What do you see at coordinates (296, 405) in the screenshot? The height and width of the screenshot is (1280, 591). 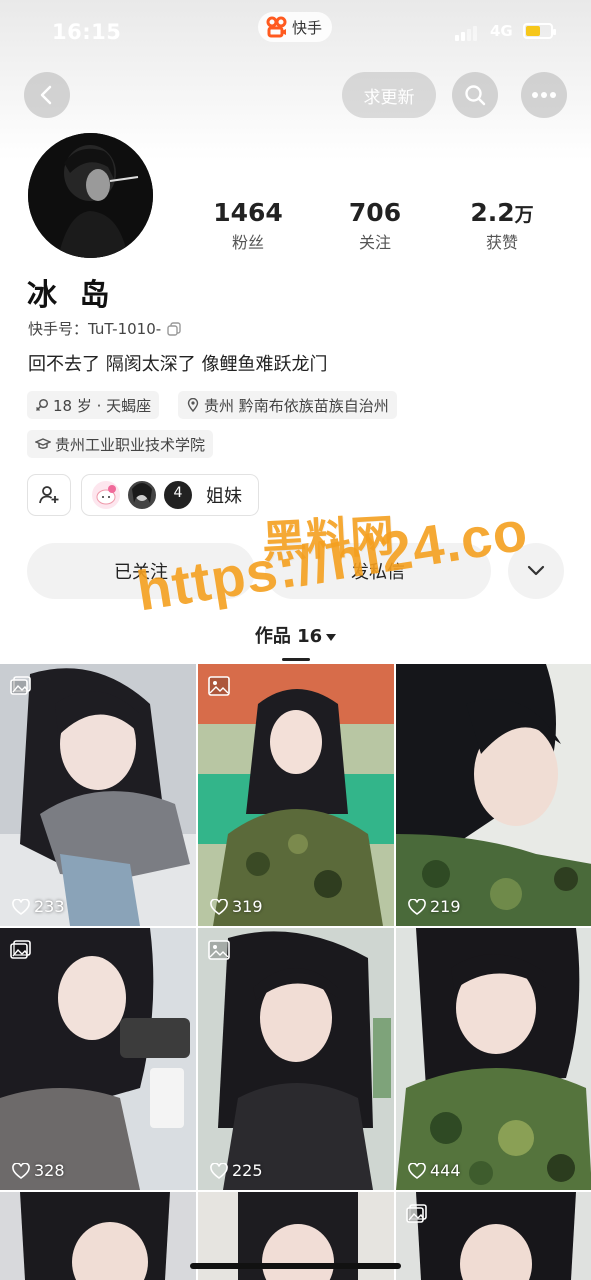 I see `location-tag-text: 贵州 黔南布依族苗族自治州` at bounding box center [296, 405].